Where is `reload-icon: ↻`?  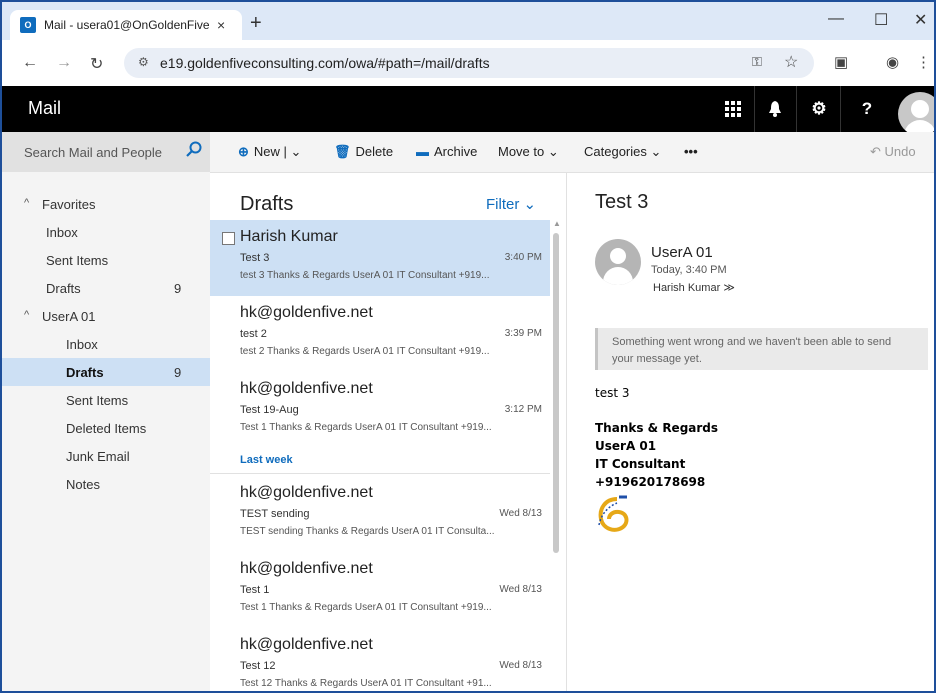
reload-icon: ↻ is located at coordinates (96, 64).